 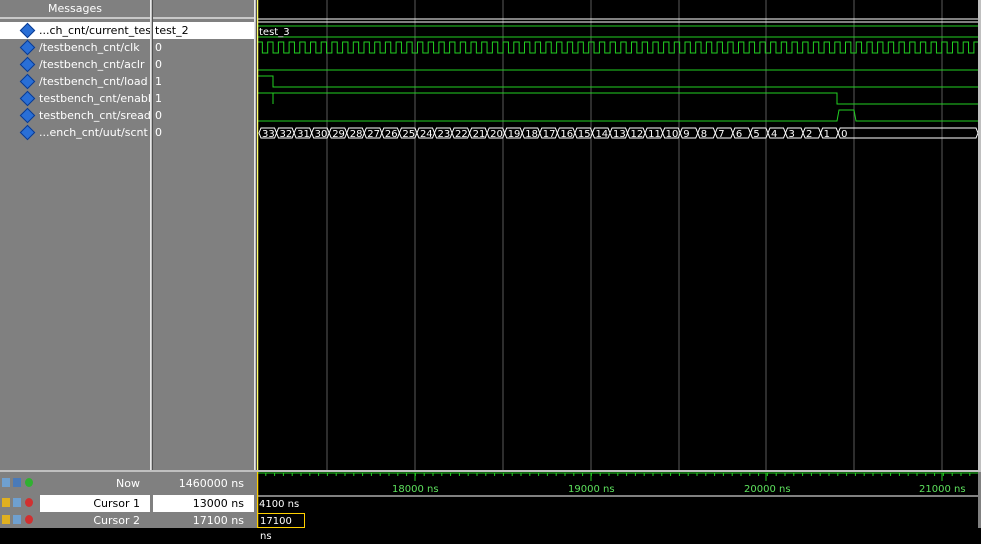 I want to click on add-cursor-icon, so click(x=29, y=482).